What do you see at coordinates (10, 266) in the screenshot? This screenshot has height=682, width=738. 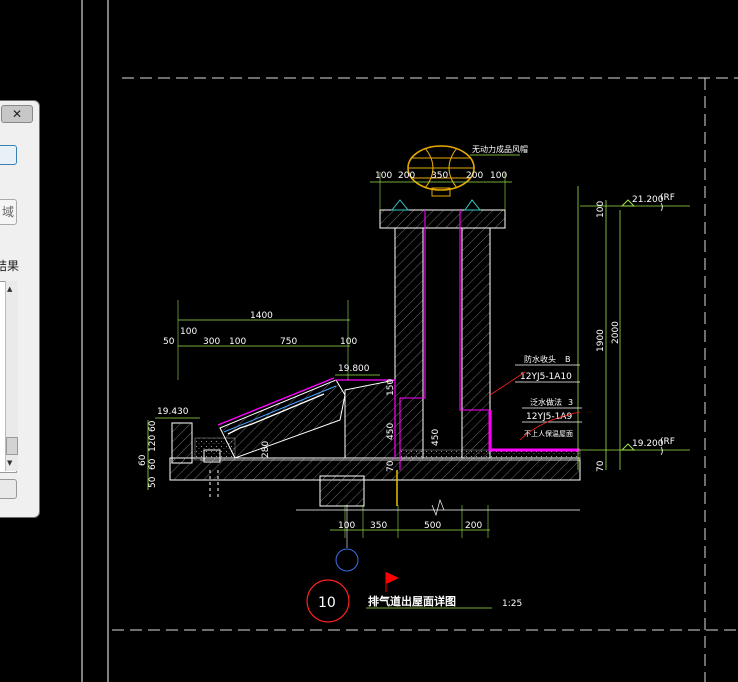 I see `result-label: 结果` at bounding box center [10, 266].